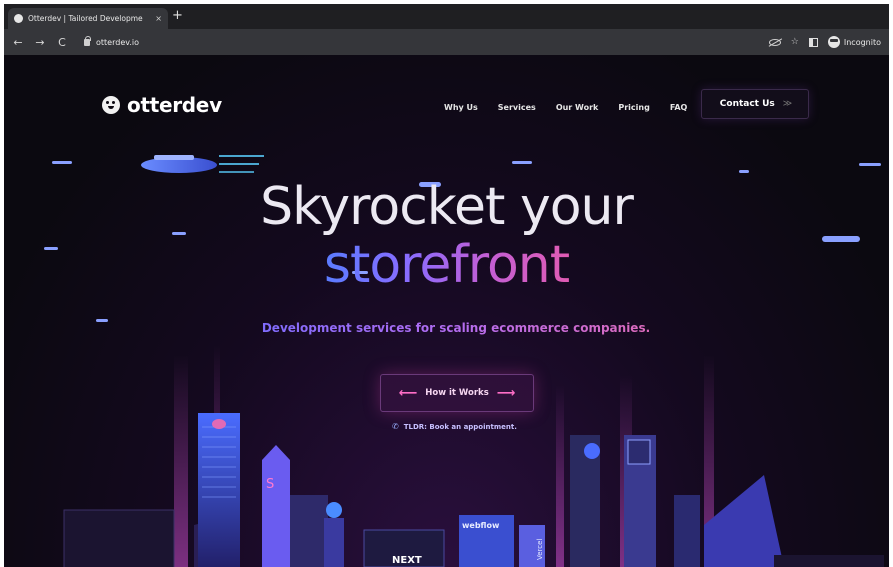 The image size is (893, 567). What do you see at coordinates (62, 42) in the screenshot?
I see `reload-button: C` at bounding box center [62, 42].